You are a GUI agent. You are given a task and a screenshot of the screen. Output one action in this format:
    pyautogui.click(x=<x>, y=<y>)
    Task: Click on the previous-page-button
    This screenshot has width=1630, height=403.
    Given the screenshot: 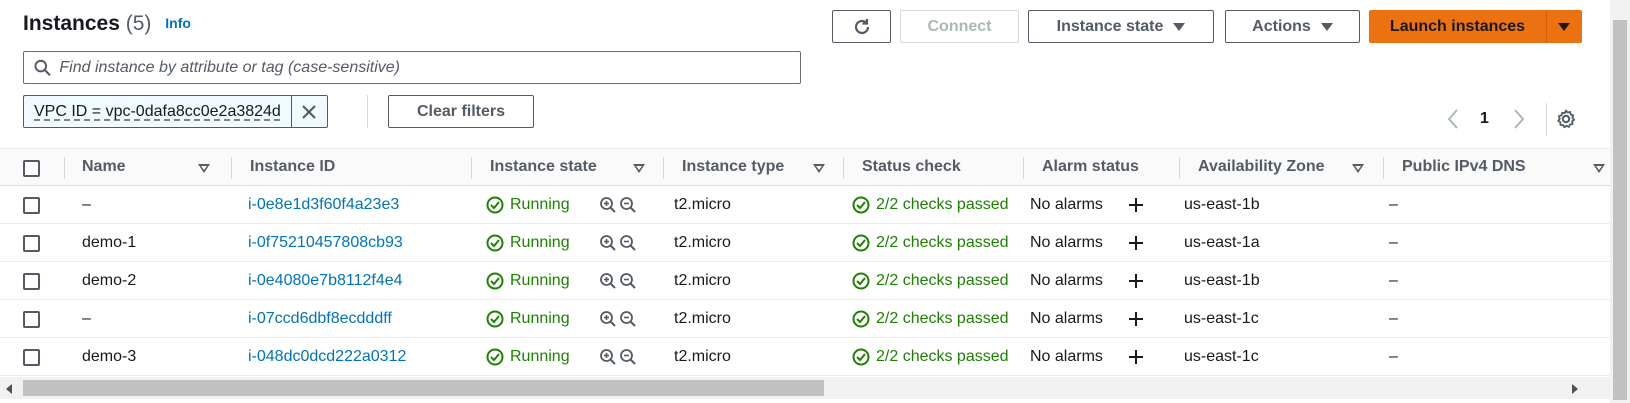 What is the action you would take?
    pyautogui.click(x=1453, y=119)
    